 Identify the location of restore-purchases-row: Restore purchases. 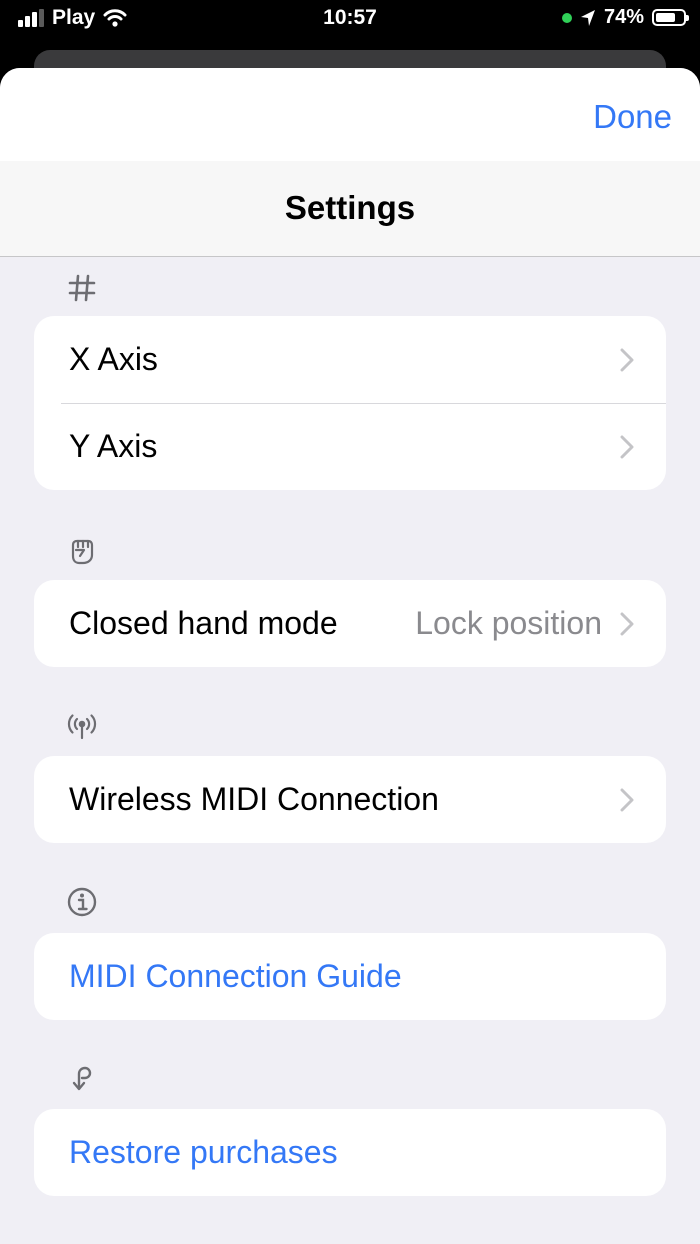
(350, 1152).